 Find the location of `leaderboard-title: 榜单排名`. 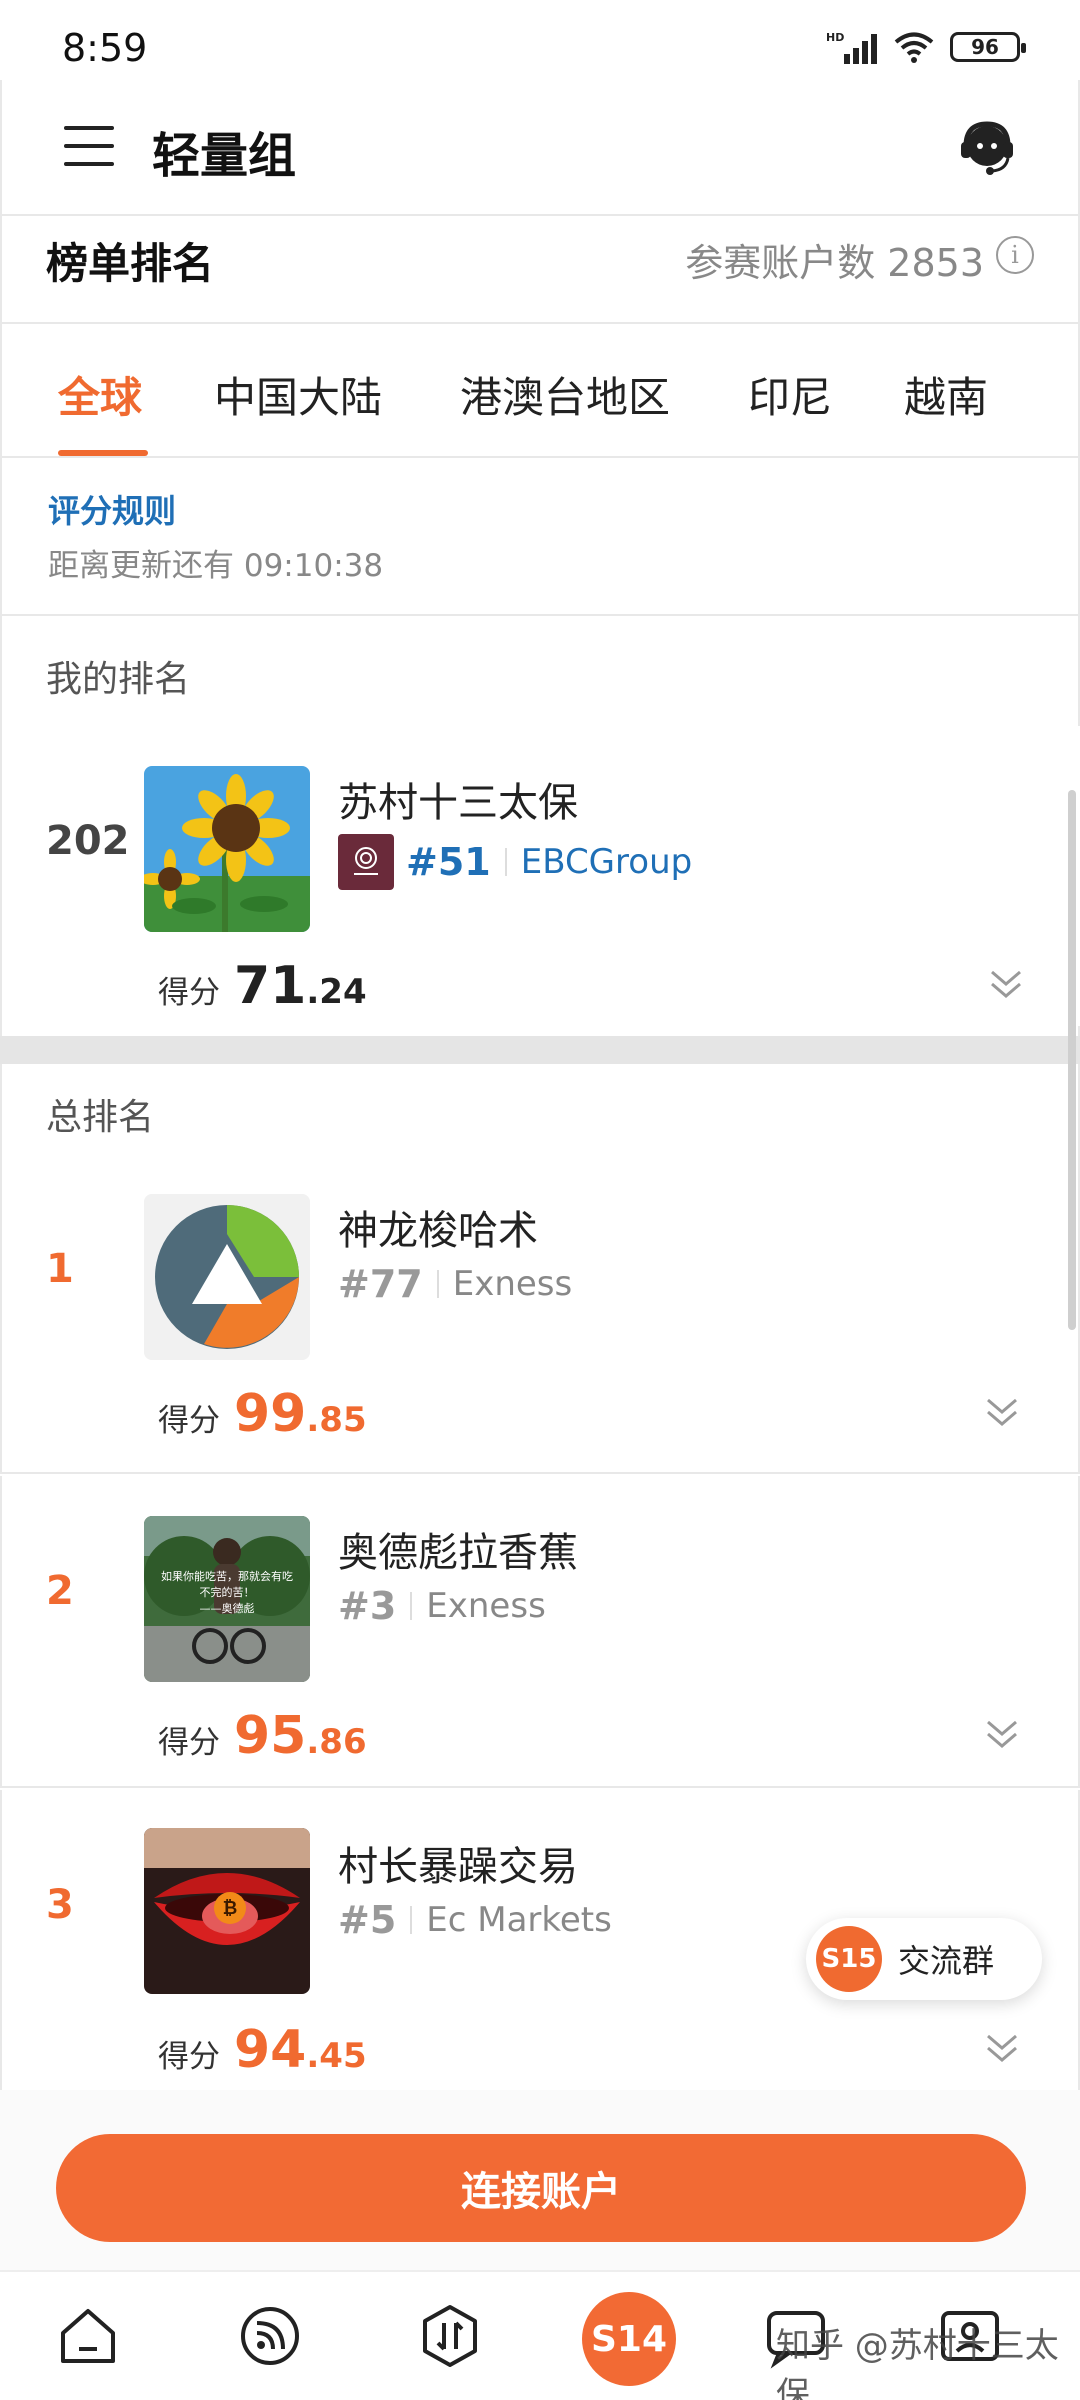

leaderboard-title: 榜单排名 is located at coordinates (130, 263).